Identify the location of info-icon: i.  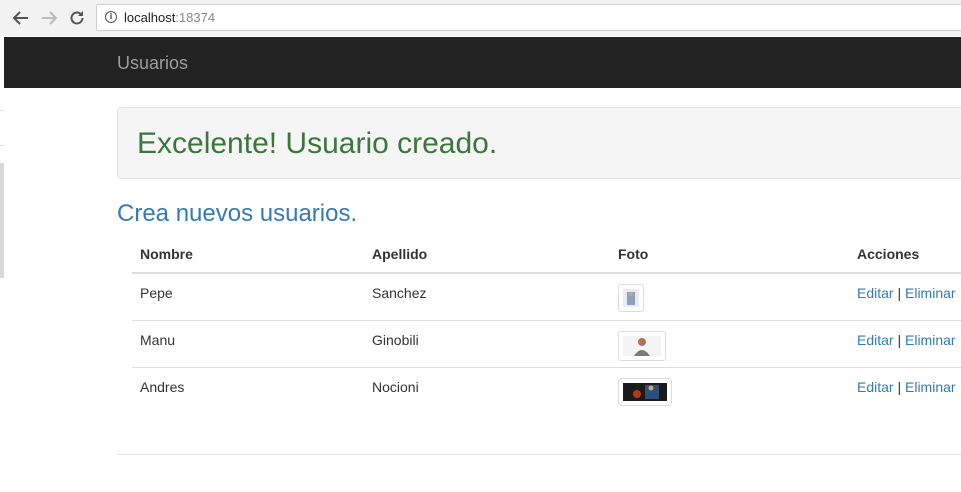
(111, 17).